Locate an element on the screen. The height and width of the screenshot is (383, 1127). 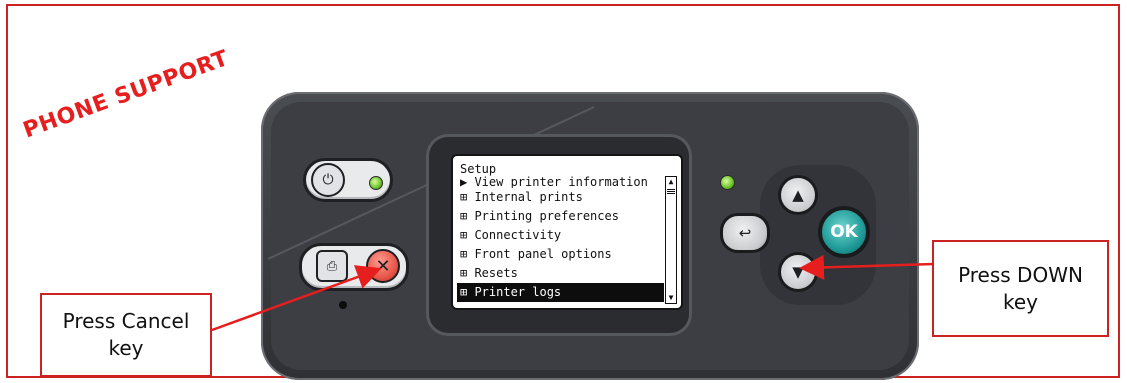
cancel-callout-line-1: Press Cancel is located at coordinates (126, 321).